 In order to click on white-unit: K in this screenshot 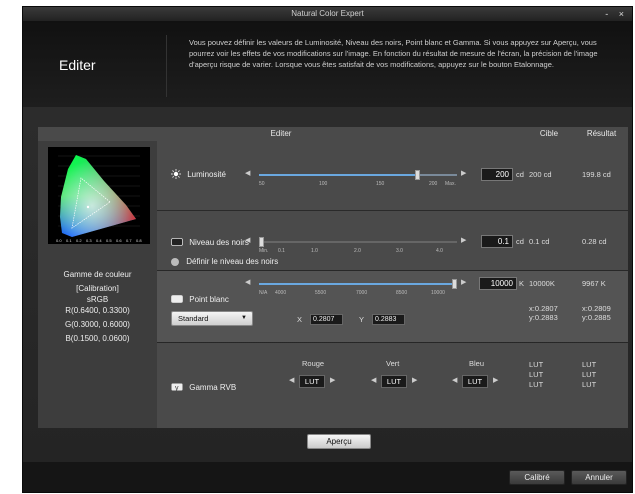, I will do `click(522, 283)`.